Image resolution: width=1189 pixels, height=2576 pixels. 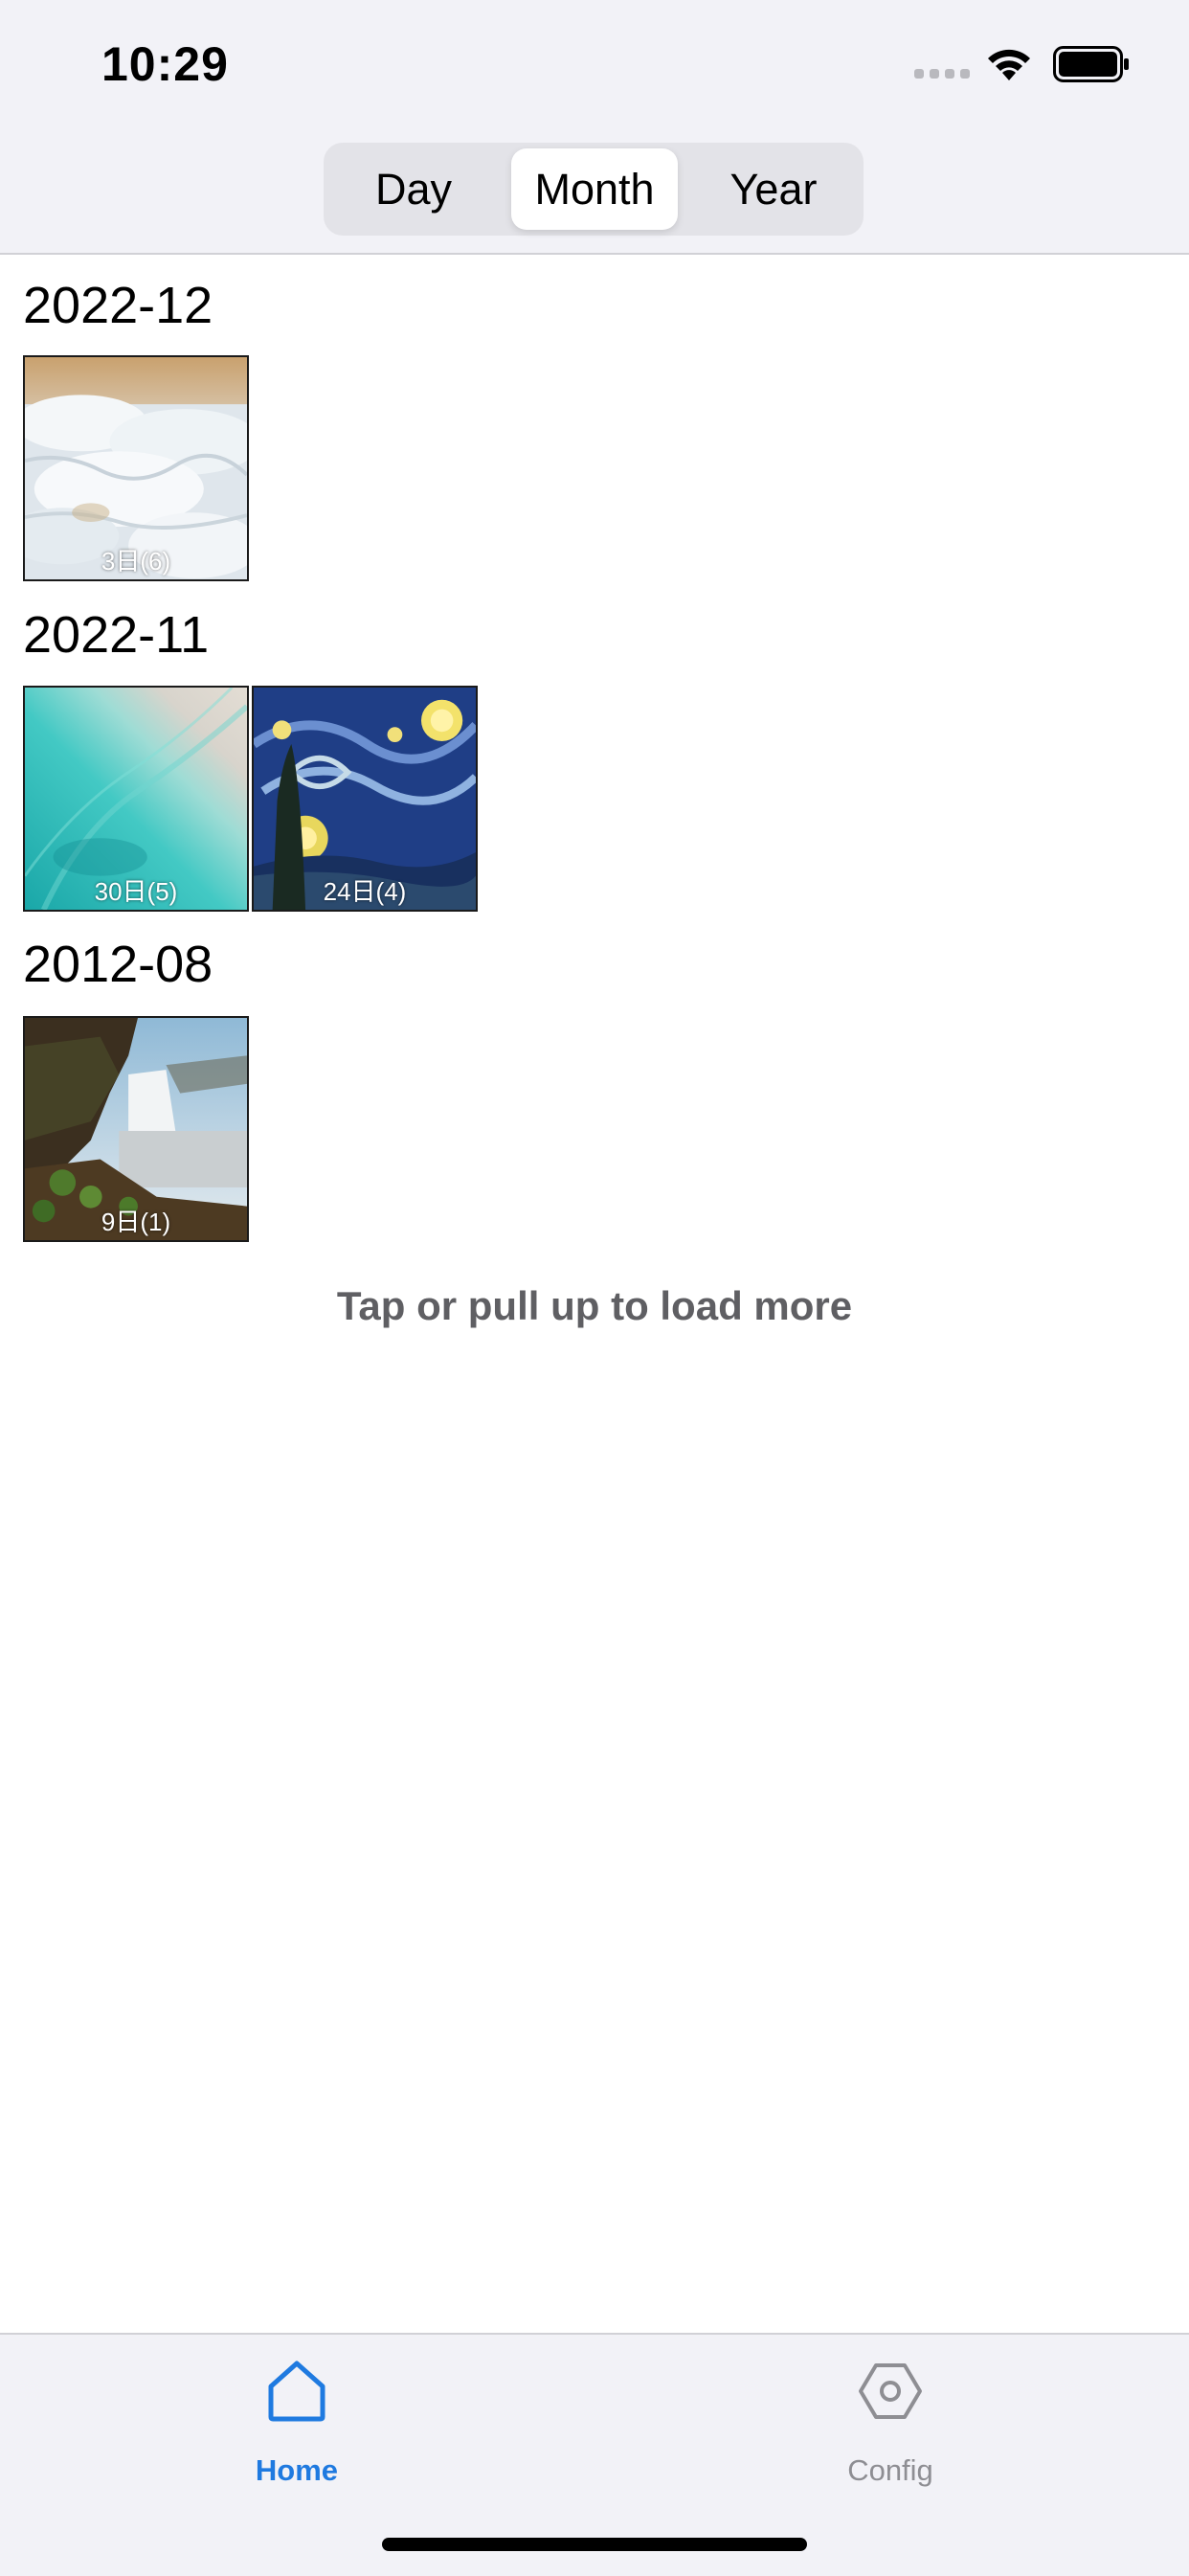 I want to click on wifi-icon, so click(x=1009, y=64).